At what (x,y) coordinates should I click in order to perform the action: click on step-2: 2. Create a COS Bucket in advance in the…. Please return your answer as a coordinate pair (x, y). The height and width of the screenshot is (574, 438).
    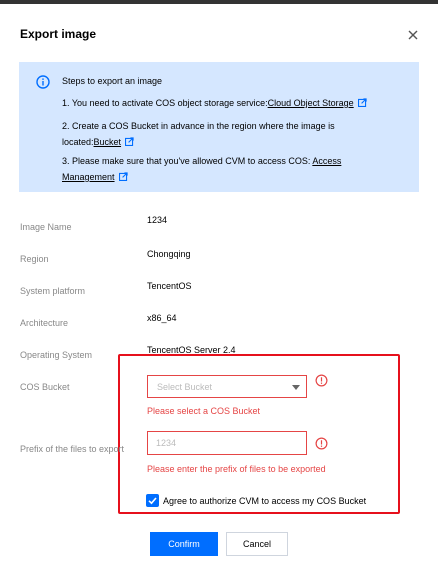
    Looking at the image, I should click on (198, 134).